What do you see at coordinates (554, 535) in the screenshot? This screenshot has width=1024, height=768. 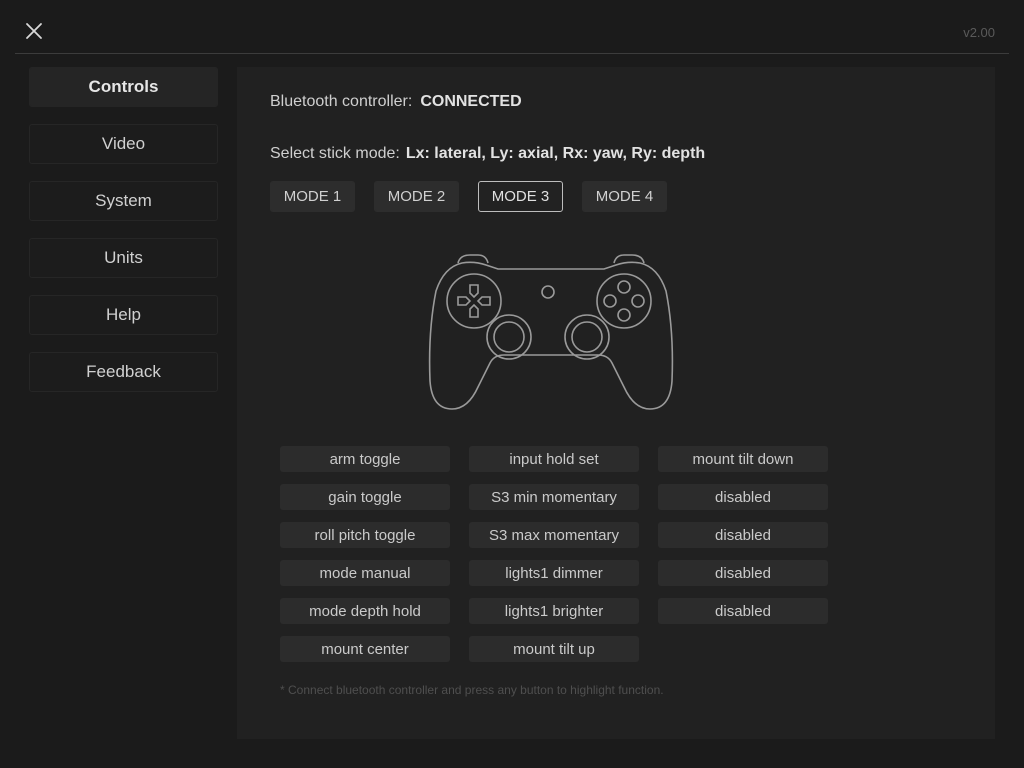 I see `function-s3-max-momentary: S3 max momentary` at bounding box center [554, 535].